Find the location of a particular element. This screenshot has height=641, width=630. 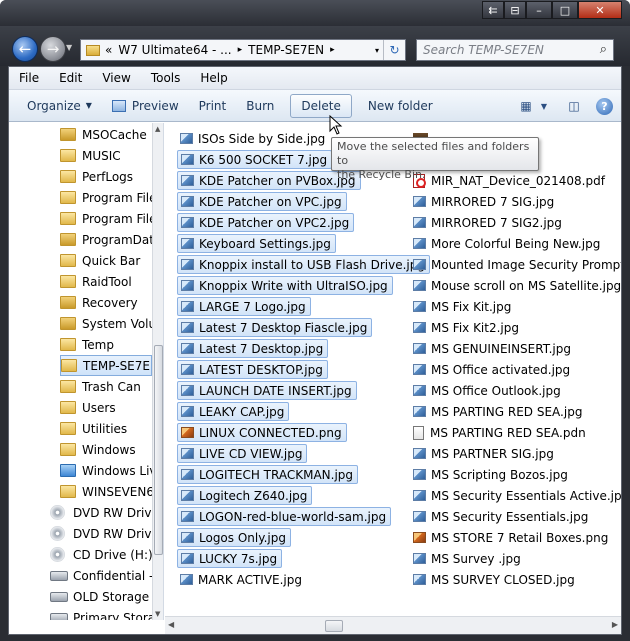

view-dropdown-icon: ▼ is located at coordinates (544, 106).